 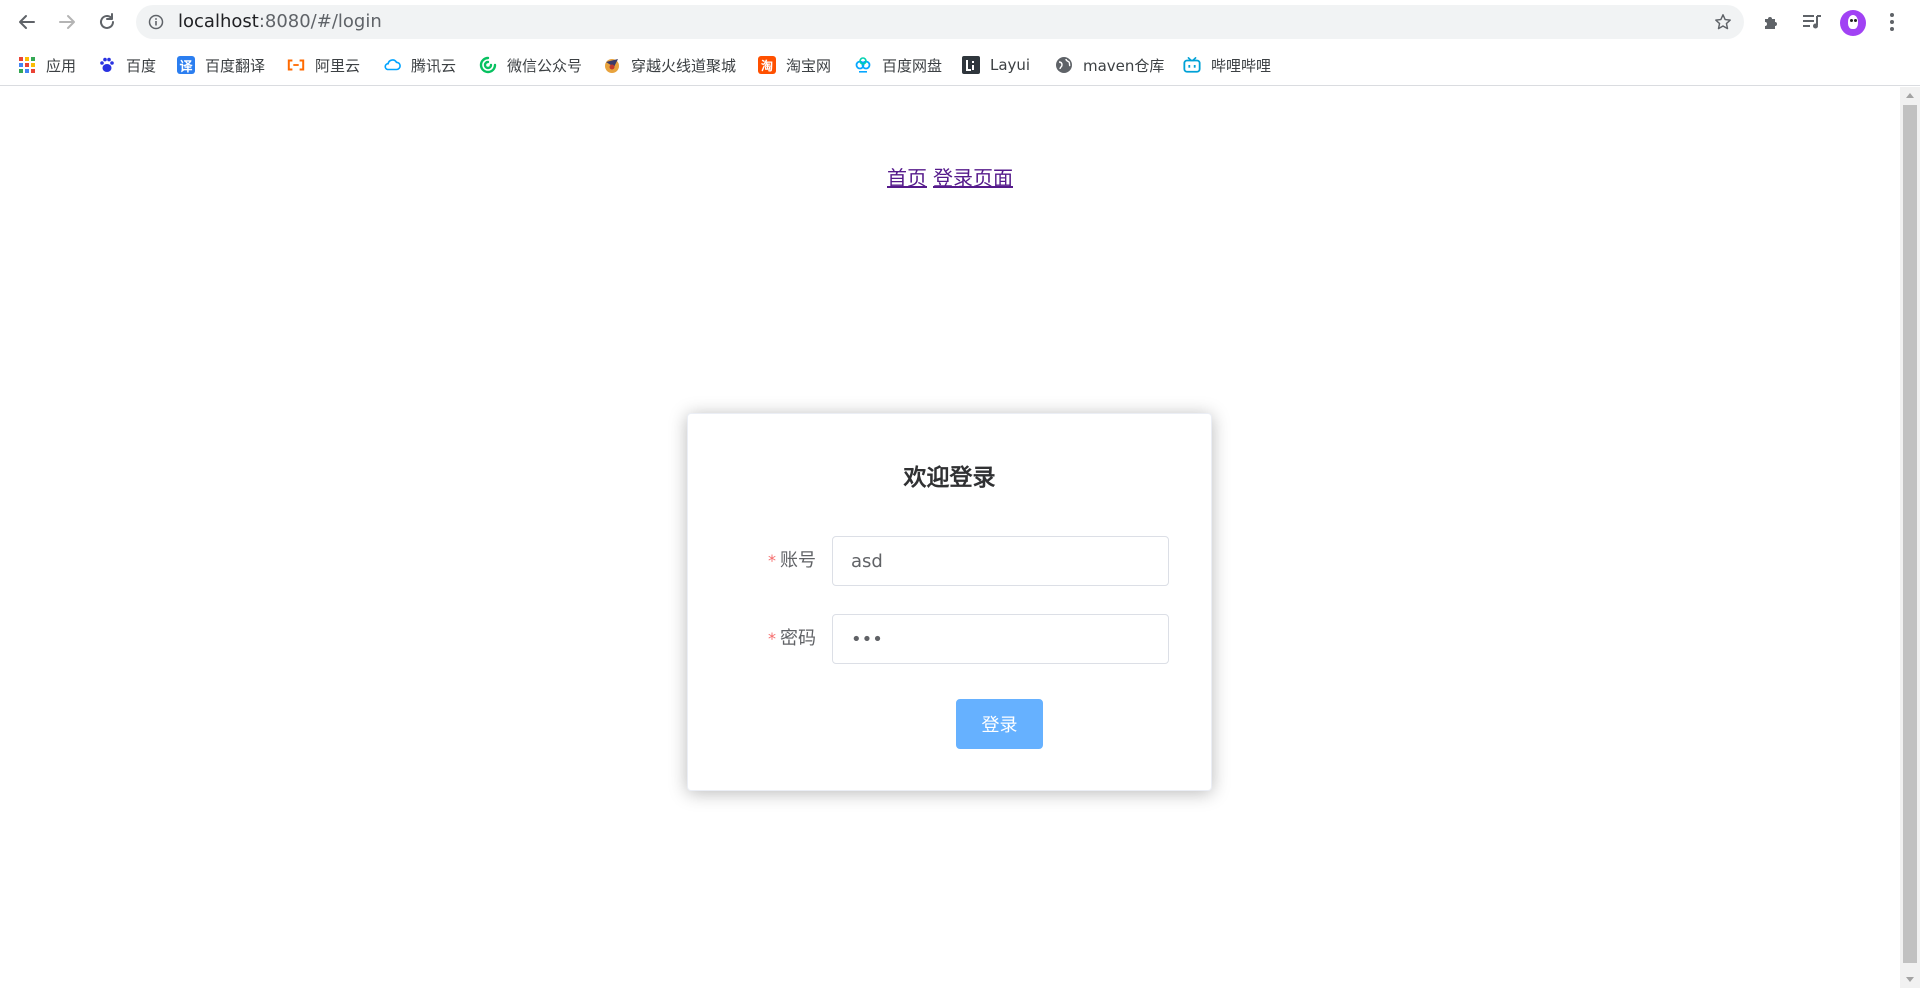 What do you see at coordinates (156, 22) in the screenshot?
I see `site-info-icon` at bounding box center [156, 22].